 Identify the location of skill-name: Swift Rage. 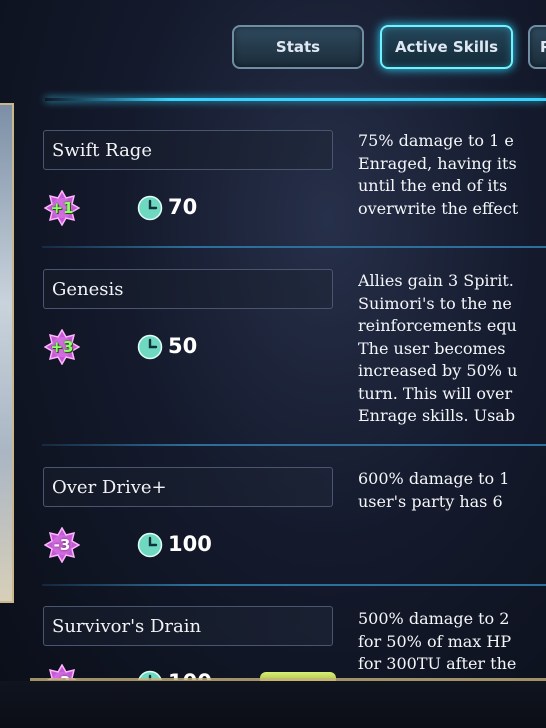
(188, 150).